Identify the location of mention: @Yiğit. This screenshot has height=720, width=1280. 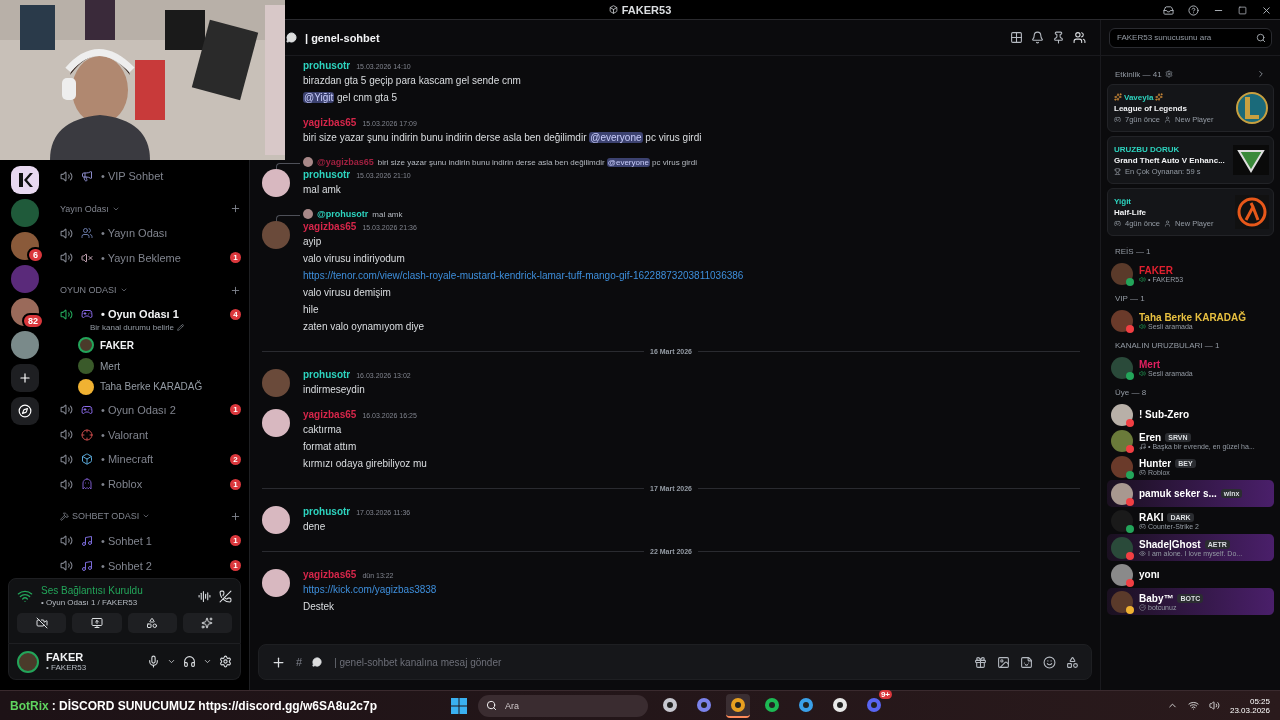
(319, 97).